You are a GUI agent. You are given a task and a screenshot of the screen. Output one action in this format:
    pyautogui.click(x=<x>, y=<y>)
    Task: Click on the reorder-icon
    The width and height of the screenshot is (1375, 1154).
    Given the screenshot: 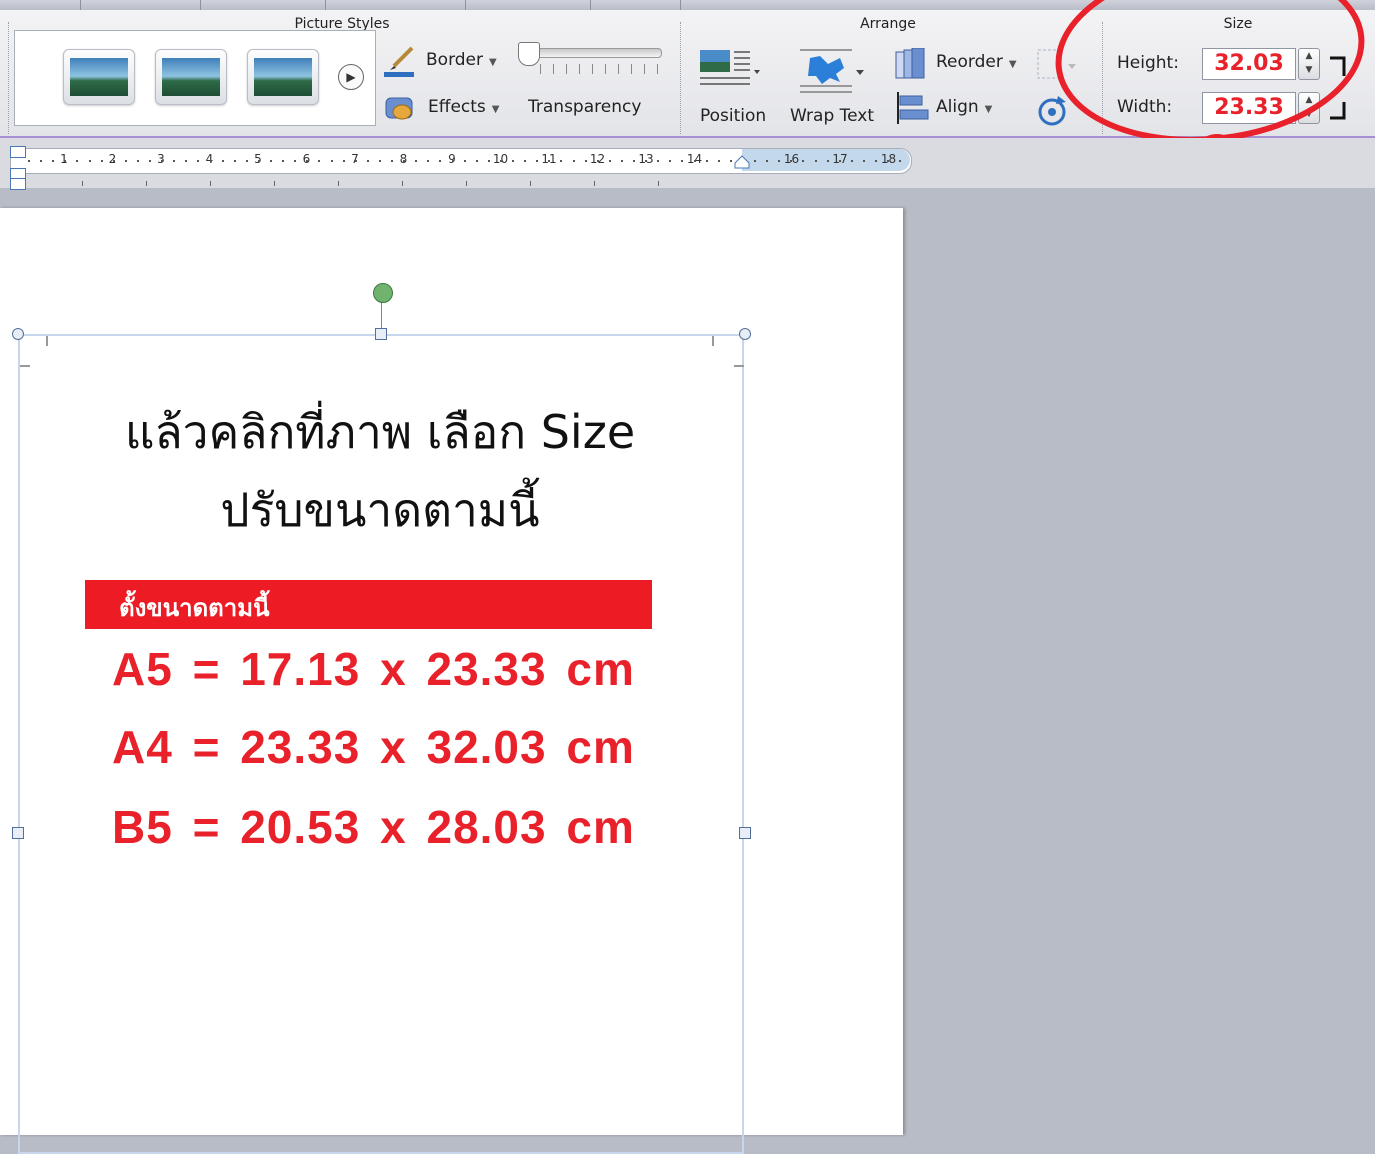 What is the action you would take?
    pyautogui.click(x=912, y=64)
    